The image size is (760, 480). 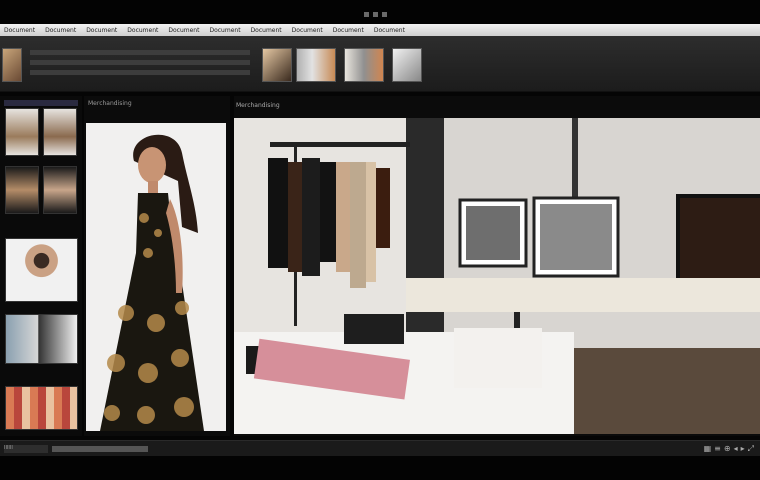 I want to click on window-bottom-bar, so click(x=380, y=468).